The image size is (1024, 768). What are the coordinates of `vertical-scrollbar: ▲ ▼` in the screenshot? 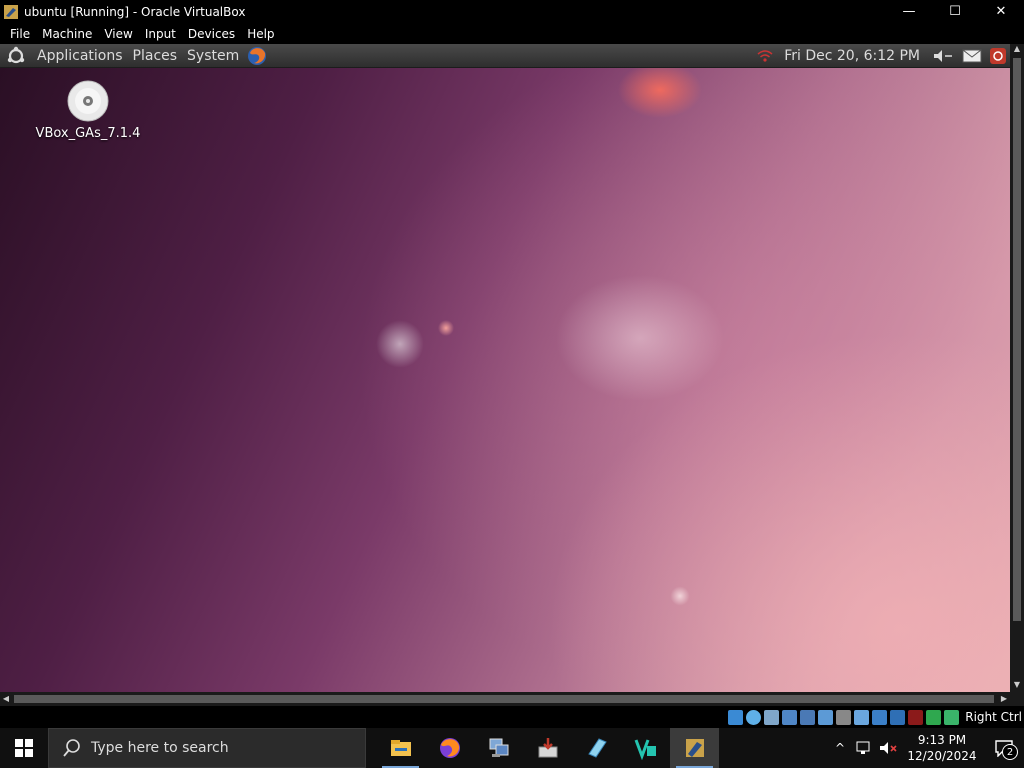 It's located at (1017, 368).